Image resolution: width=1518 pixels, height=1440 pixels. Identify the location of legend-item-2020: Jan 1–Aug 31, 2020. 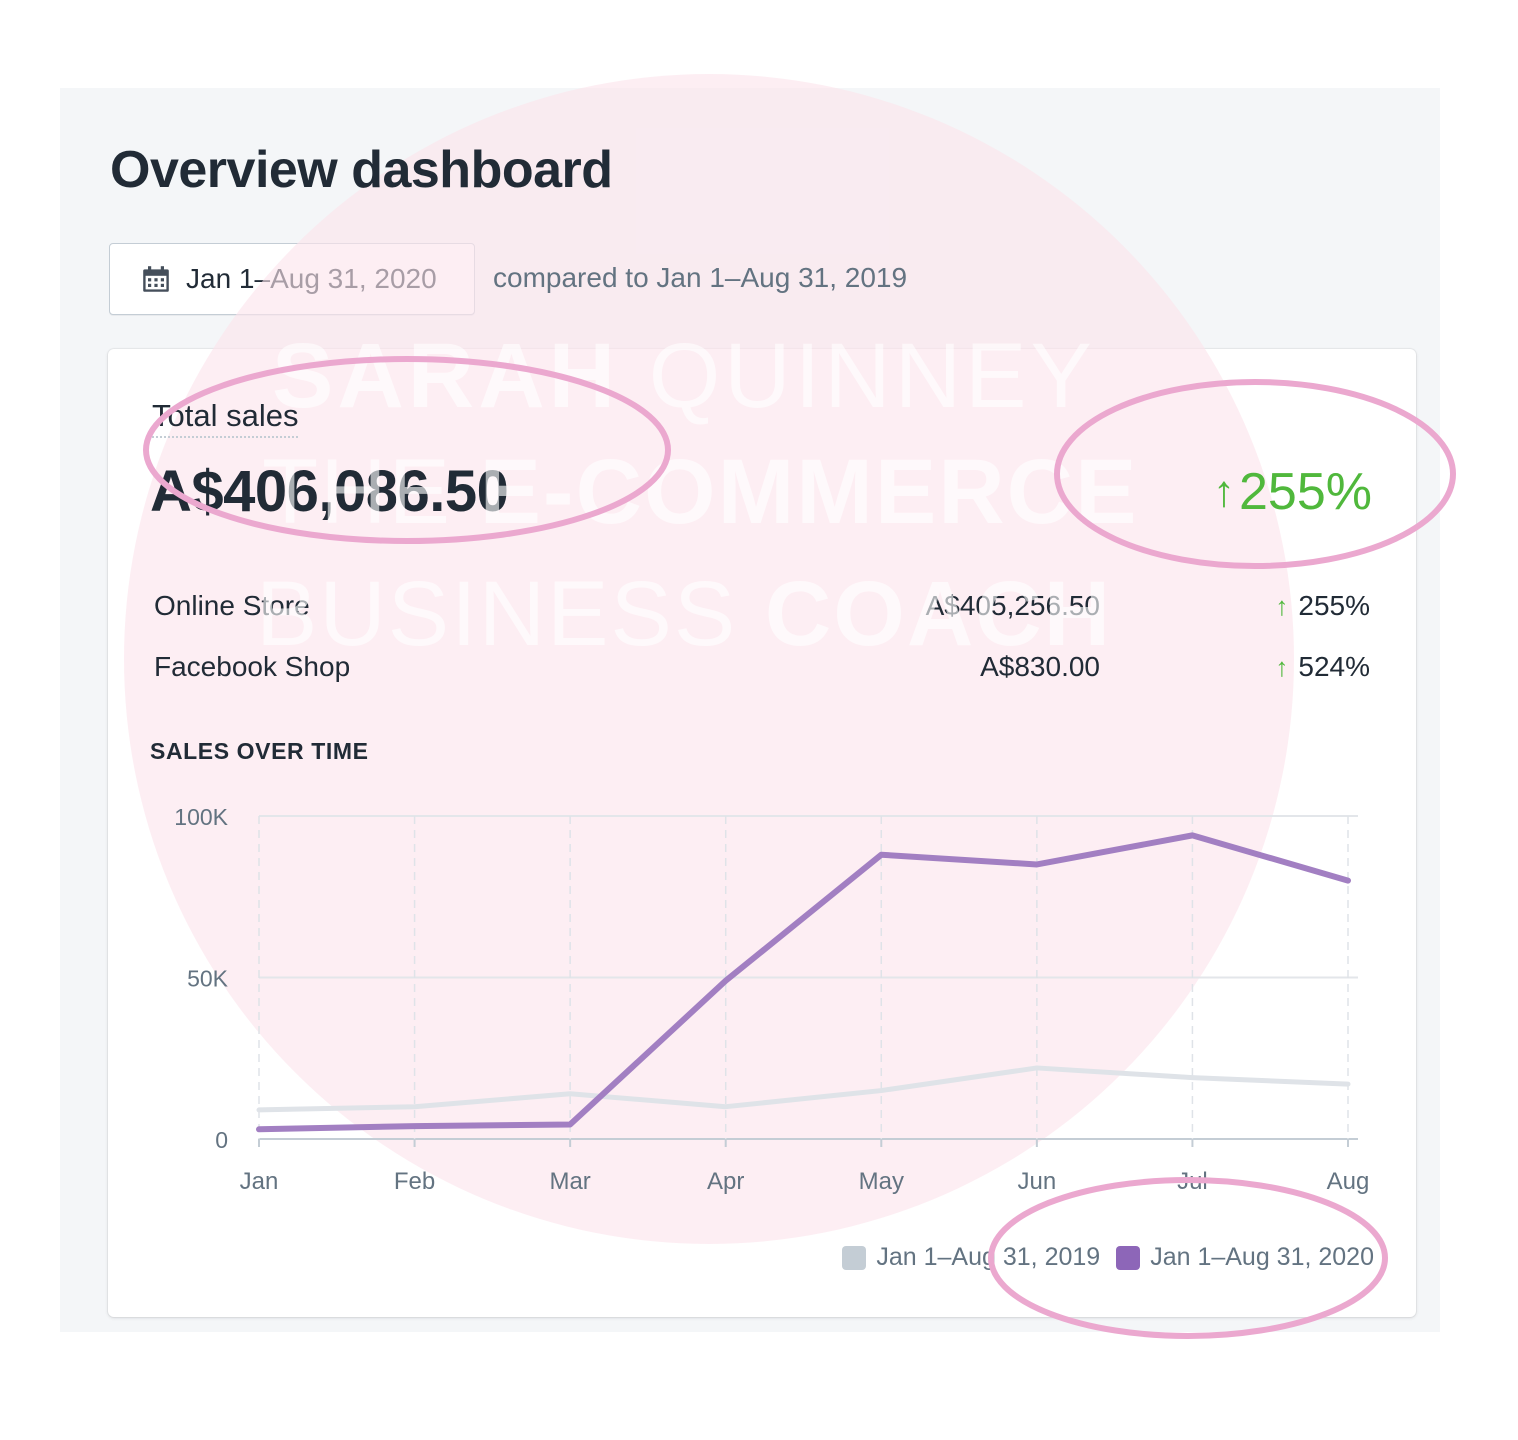
(1245, 1257).